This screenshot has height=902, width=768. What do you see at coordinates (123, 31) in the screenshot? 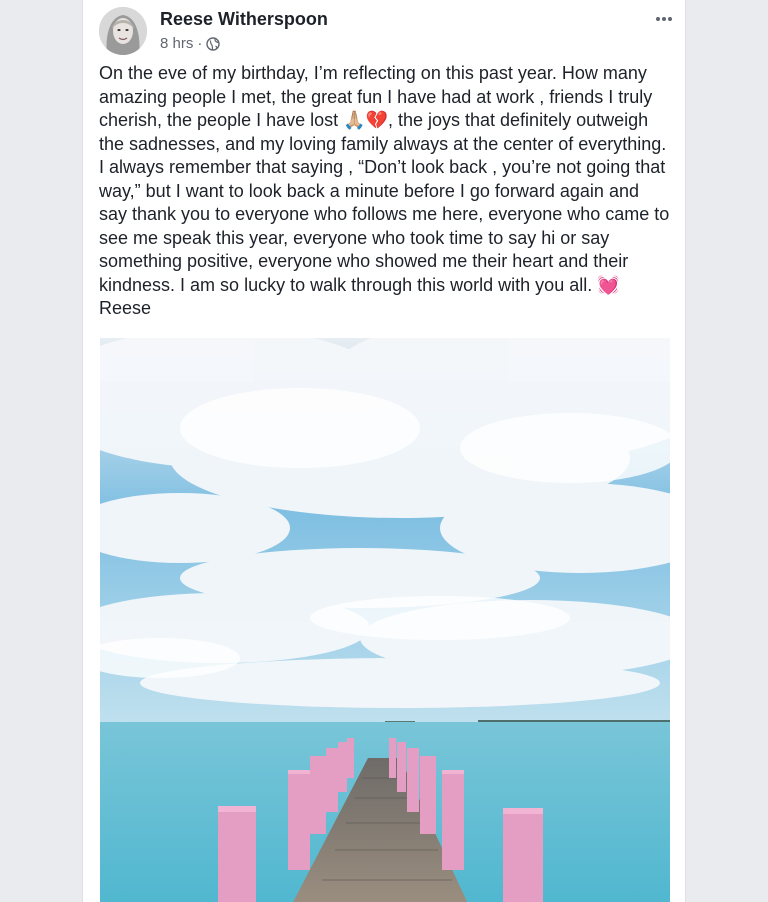
I see `author-avatar` at bounding box center [123, 31].